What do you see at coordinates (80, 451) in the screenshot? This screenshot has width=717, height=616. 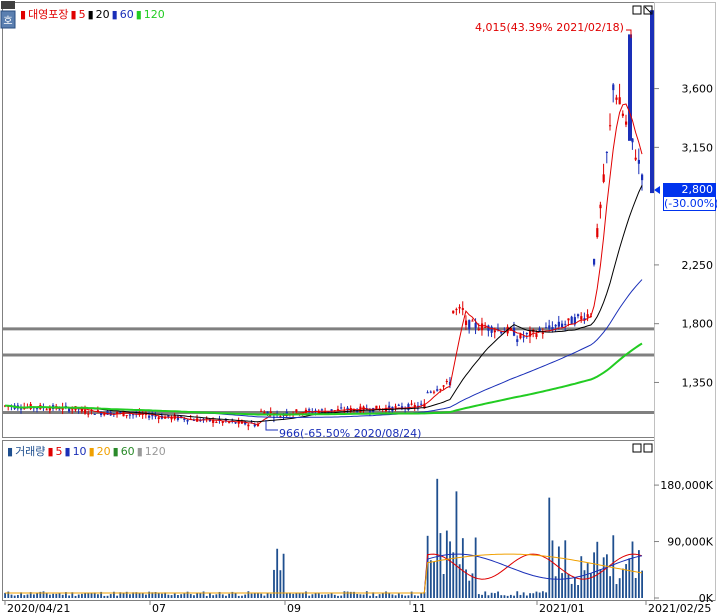 I see `volume-legend-label-2: 10` at bounding box center [80, 451].